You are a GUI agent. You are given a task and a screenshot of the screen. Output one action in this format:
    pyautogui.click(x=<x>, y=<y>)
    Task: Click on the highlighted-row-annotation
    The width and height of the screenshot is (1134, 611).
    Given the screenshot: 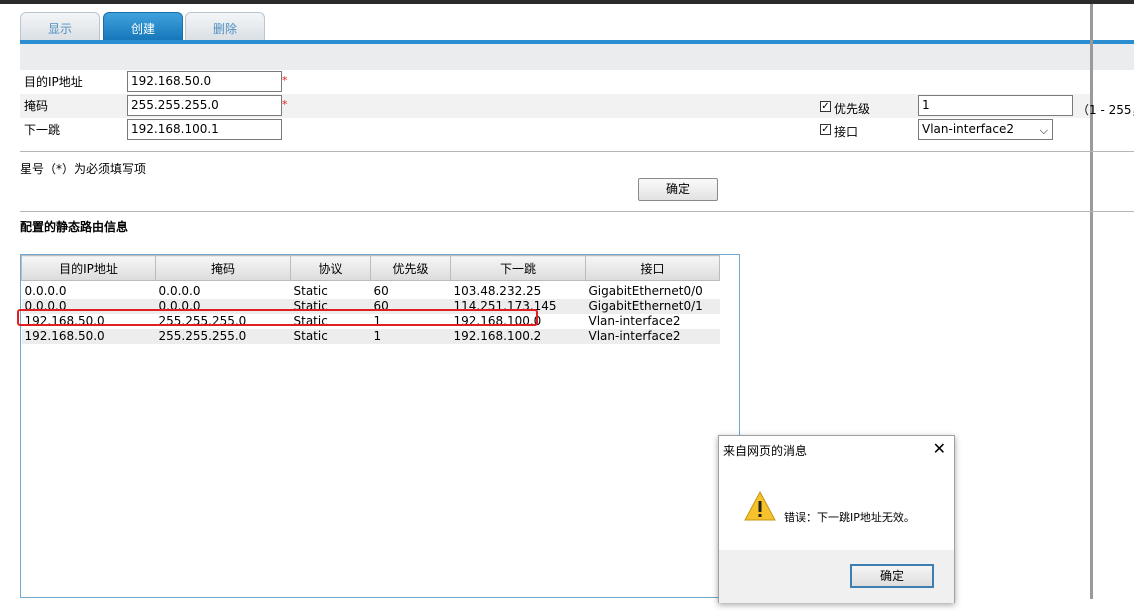 What is the action you would take?
    pyautogui.click(x=277, y=317)
    